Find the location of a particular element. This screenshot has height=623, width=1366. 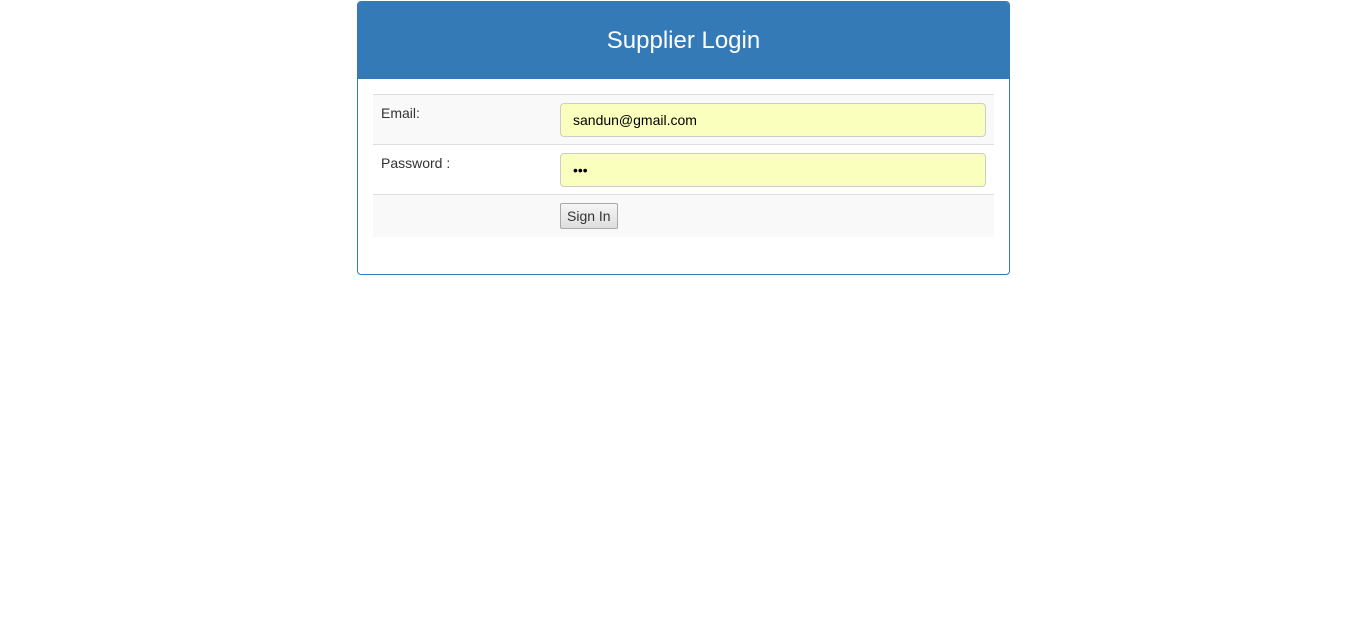

email-label: Email: is located at coordinates (400, 113).